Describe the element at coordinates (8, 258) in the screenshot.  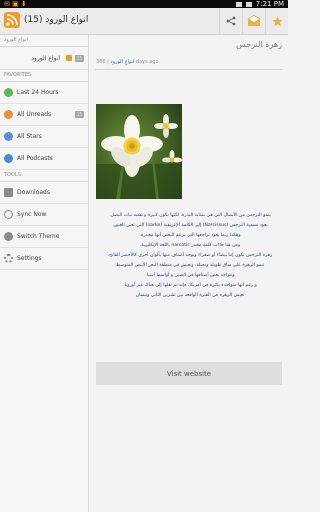
I see `settings-icon` at that location.